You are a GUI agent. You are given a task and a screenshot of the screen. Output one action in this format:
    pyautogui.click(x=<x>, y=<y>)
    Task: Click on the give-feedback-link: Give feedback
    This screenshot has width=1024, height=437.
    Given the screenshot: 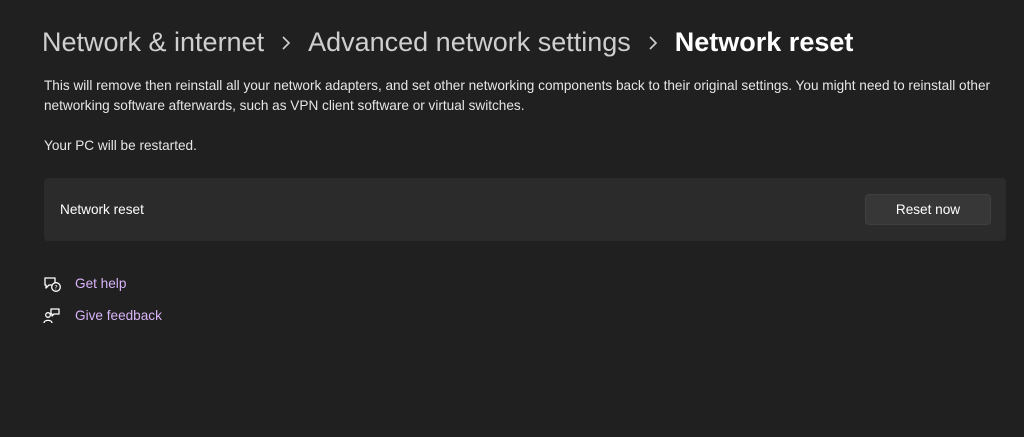 What is the action you would take?
    pyautogui.click(x=102, y=316)
    